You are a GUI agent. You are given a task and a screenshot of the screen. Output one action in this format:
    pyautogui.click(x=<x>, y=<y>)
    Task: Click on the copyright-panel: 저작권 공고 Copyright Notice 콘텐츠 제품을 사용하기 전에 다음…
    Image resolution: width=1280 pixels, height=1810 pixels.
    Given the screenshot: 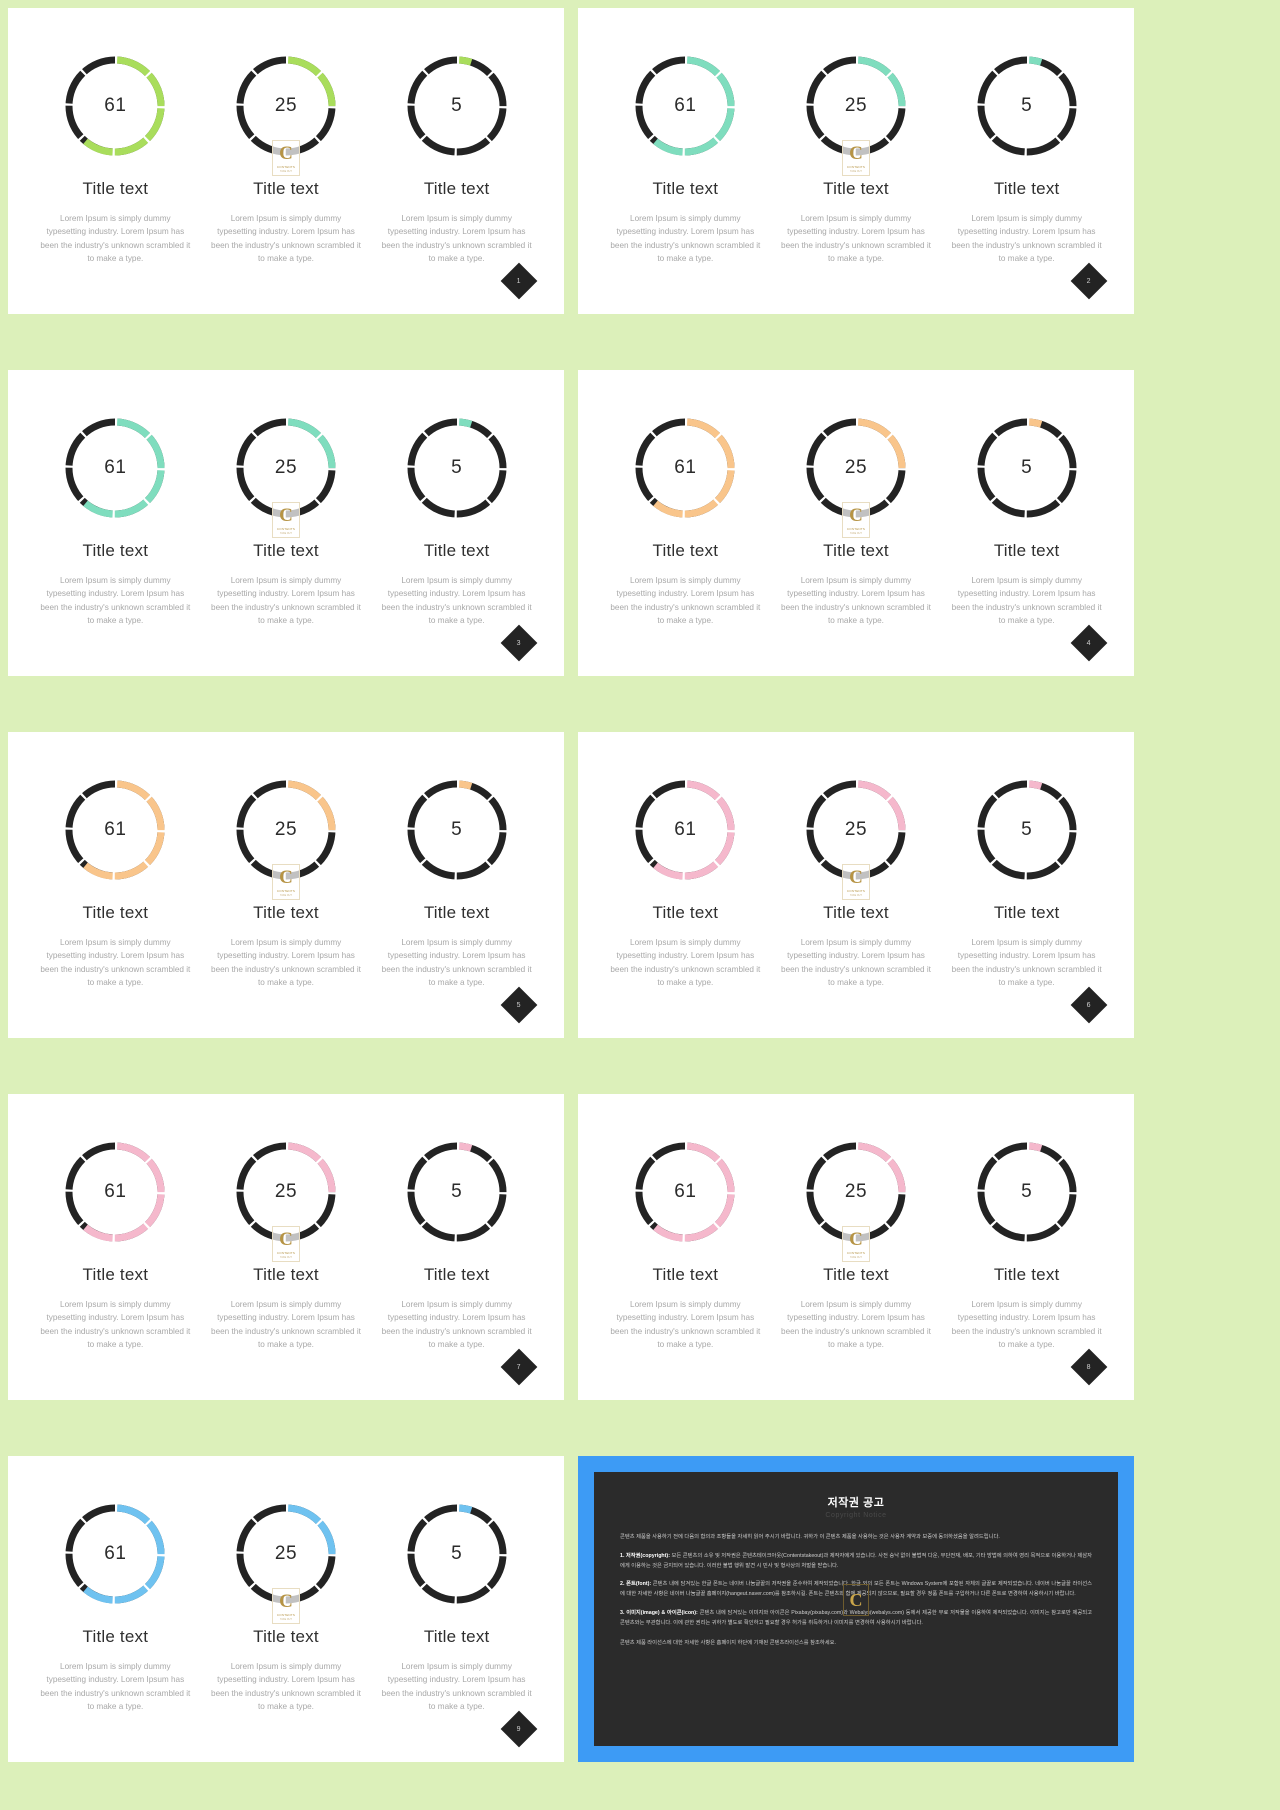 What is the action you would take?
    pyautogui.click(x=856, y=1609)
    